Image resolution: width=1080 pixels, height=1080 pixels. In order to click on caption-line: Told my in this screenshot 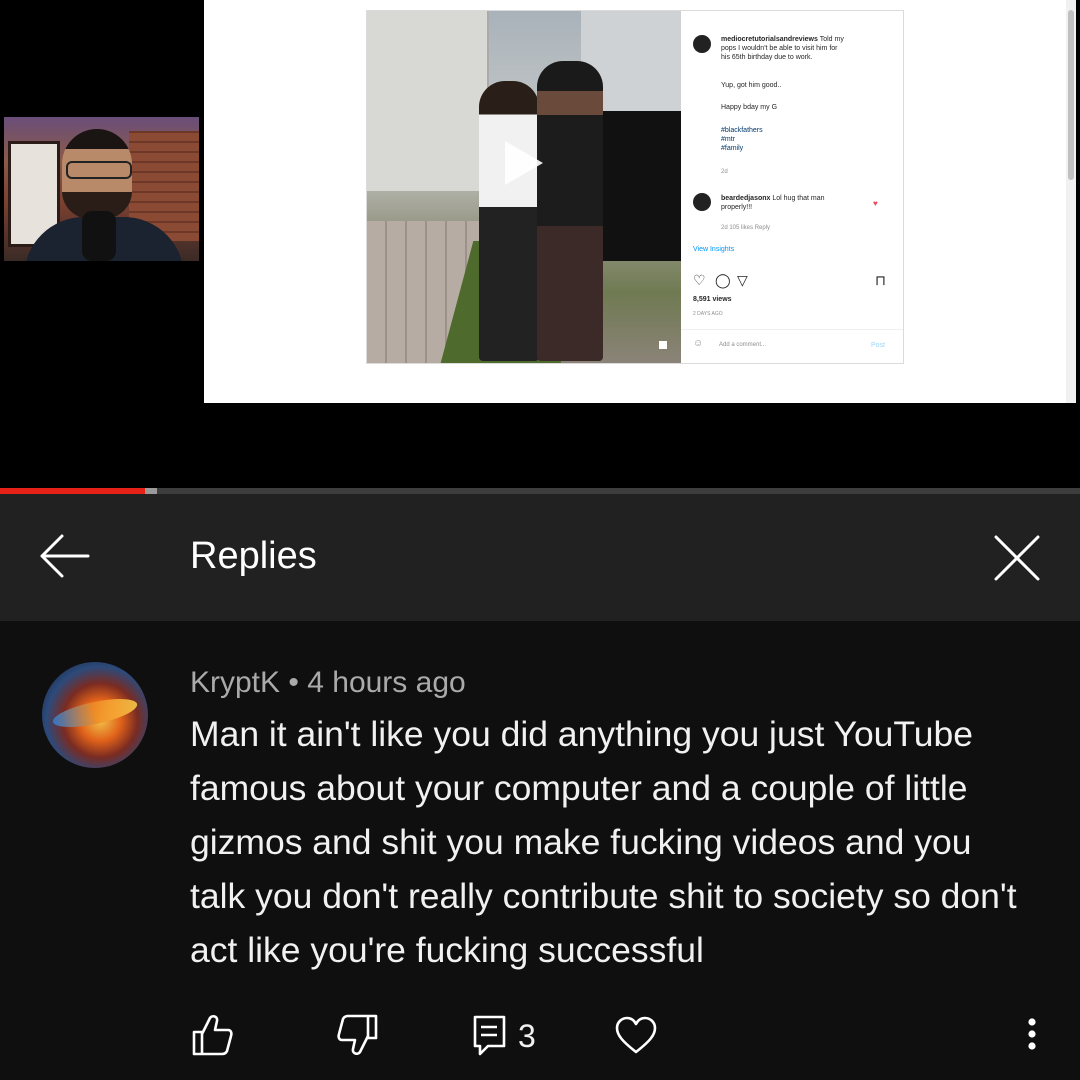, I will do `click(831, 39)`.